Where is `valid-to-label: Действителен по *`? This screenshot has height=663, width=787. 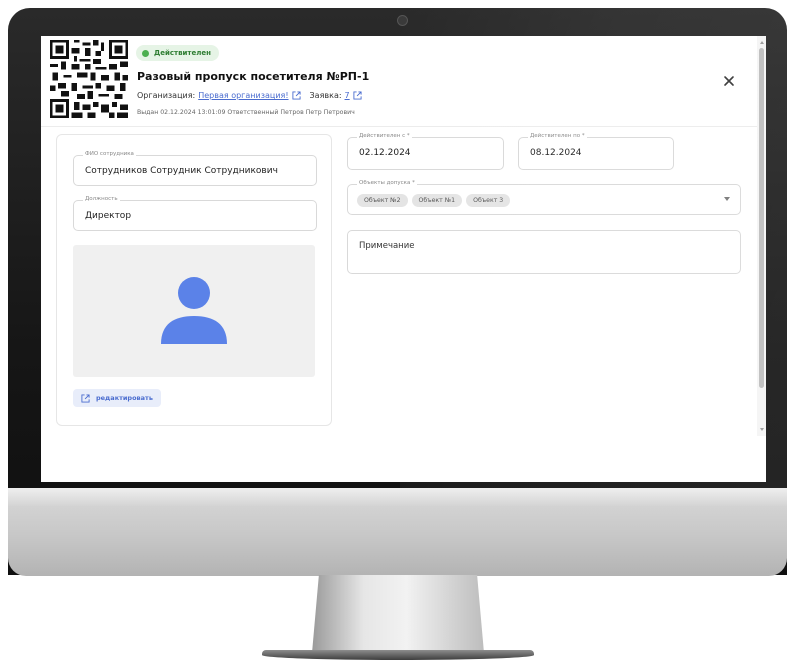
valid-to-label: Действителен по * is located at coordinates (557, 136).